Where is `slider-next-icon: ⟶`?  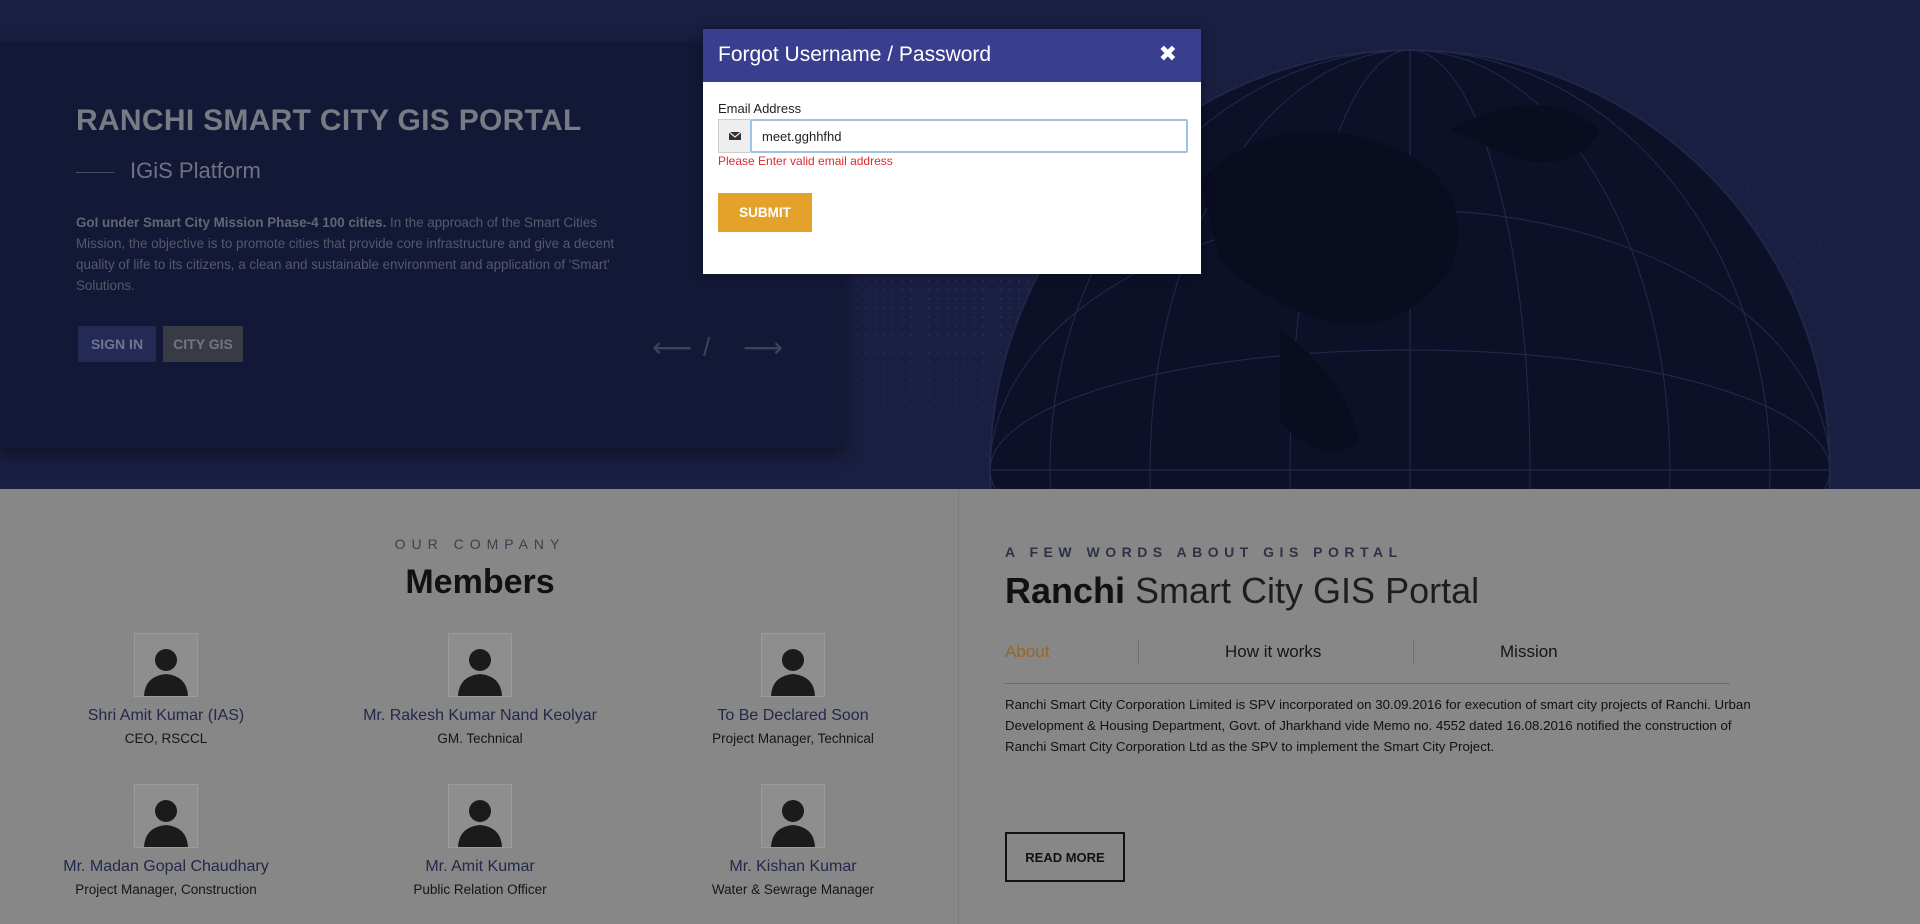 slider-next-icon: ⟶ is located at coordinates (763, 347).